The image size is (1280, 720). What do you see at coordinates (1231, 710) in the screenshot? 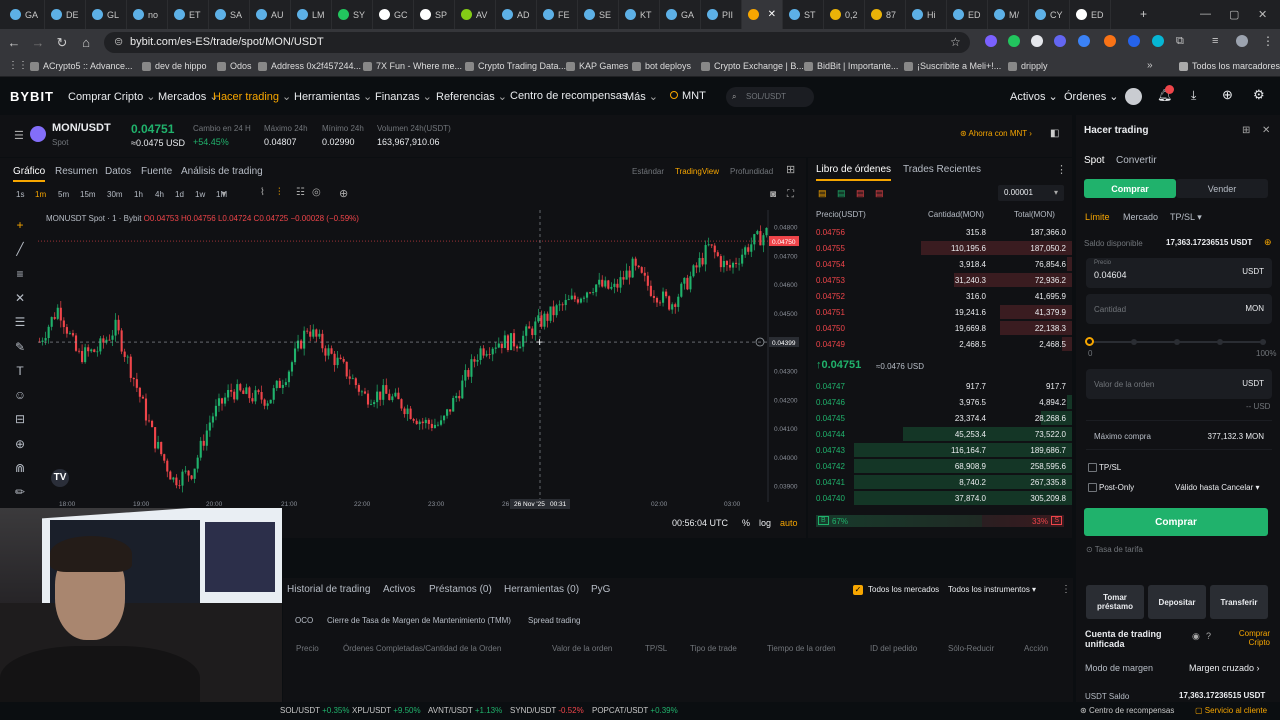
I see `customer-service-link: ▢ Servicio al cliente` at bounding box center [1231, 710].